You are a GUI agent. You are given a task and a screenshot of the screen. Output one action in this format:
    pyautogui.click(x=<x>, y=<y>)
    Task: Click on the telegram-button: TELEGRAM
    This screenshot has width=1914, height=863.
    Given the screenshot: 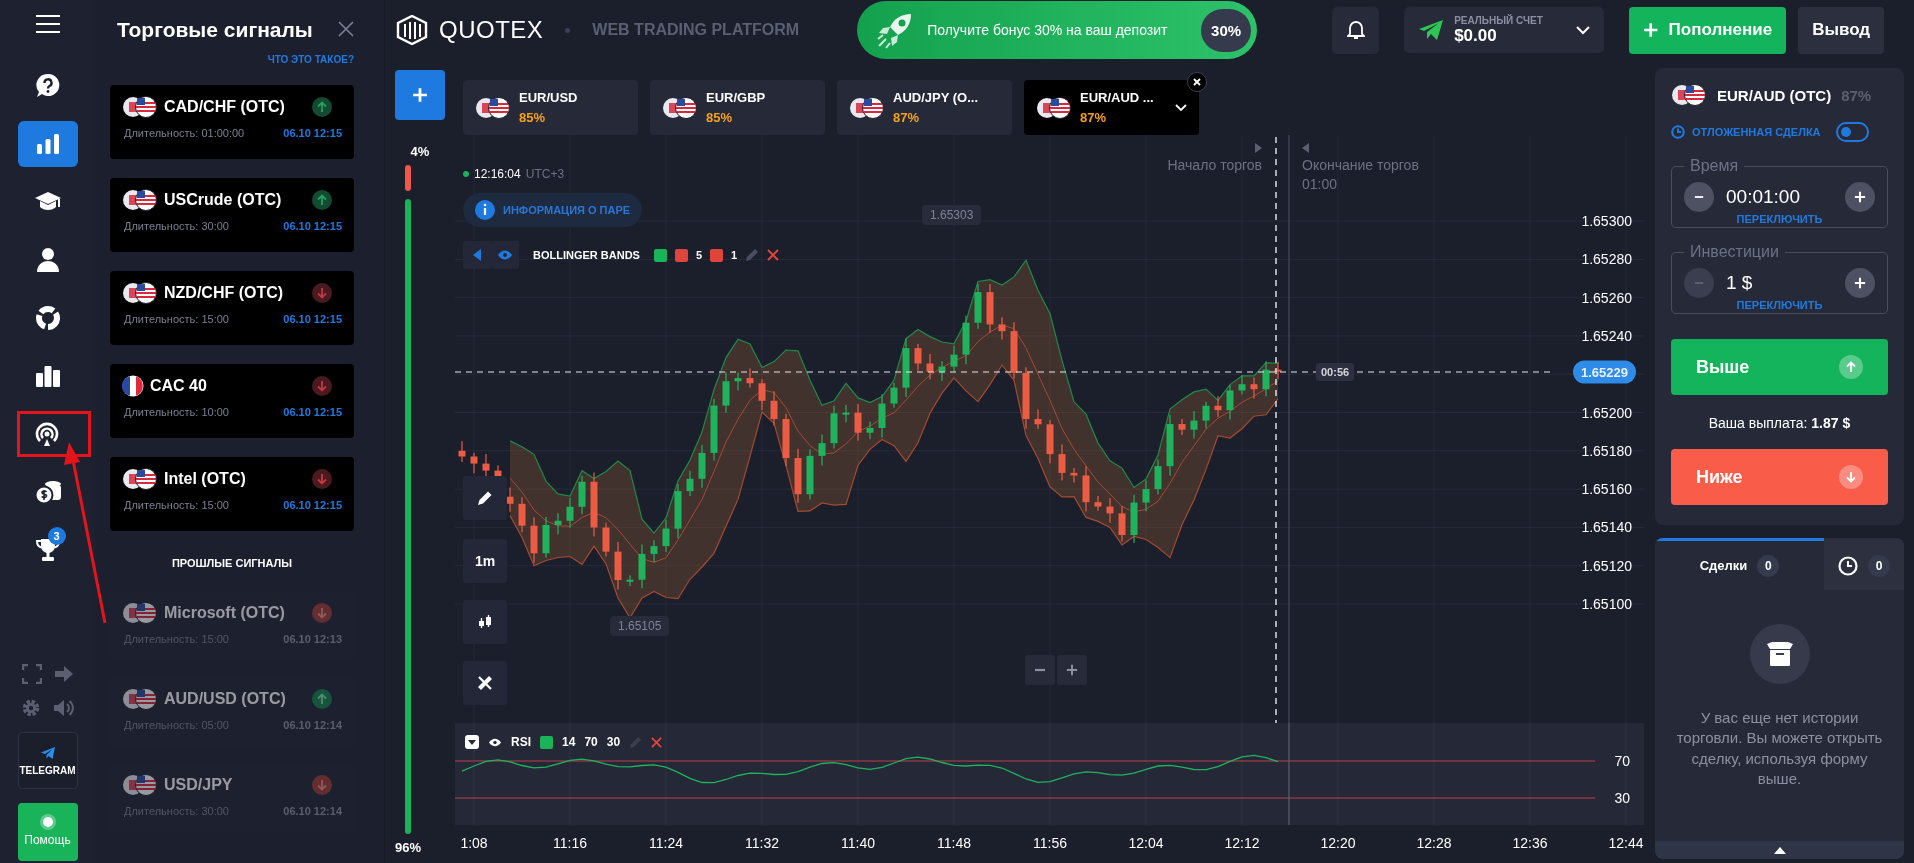 What is the action you would take?
    pyautogui.click(x=47, y=760)
    